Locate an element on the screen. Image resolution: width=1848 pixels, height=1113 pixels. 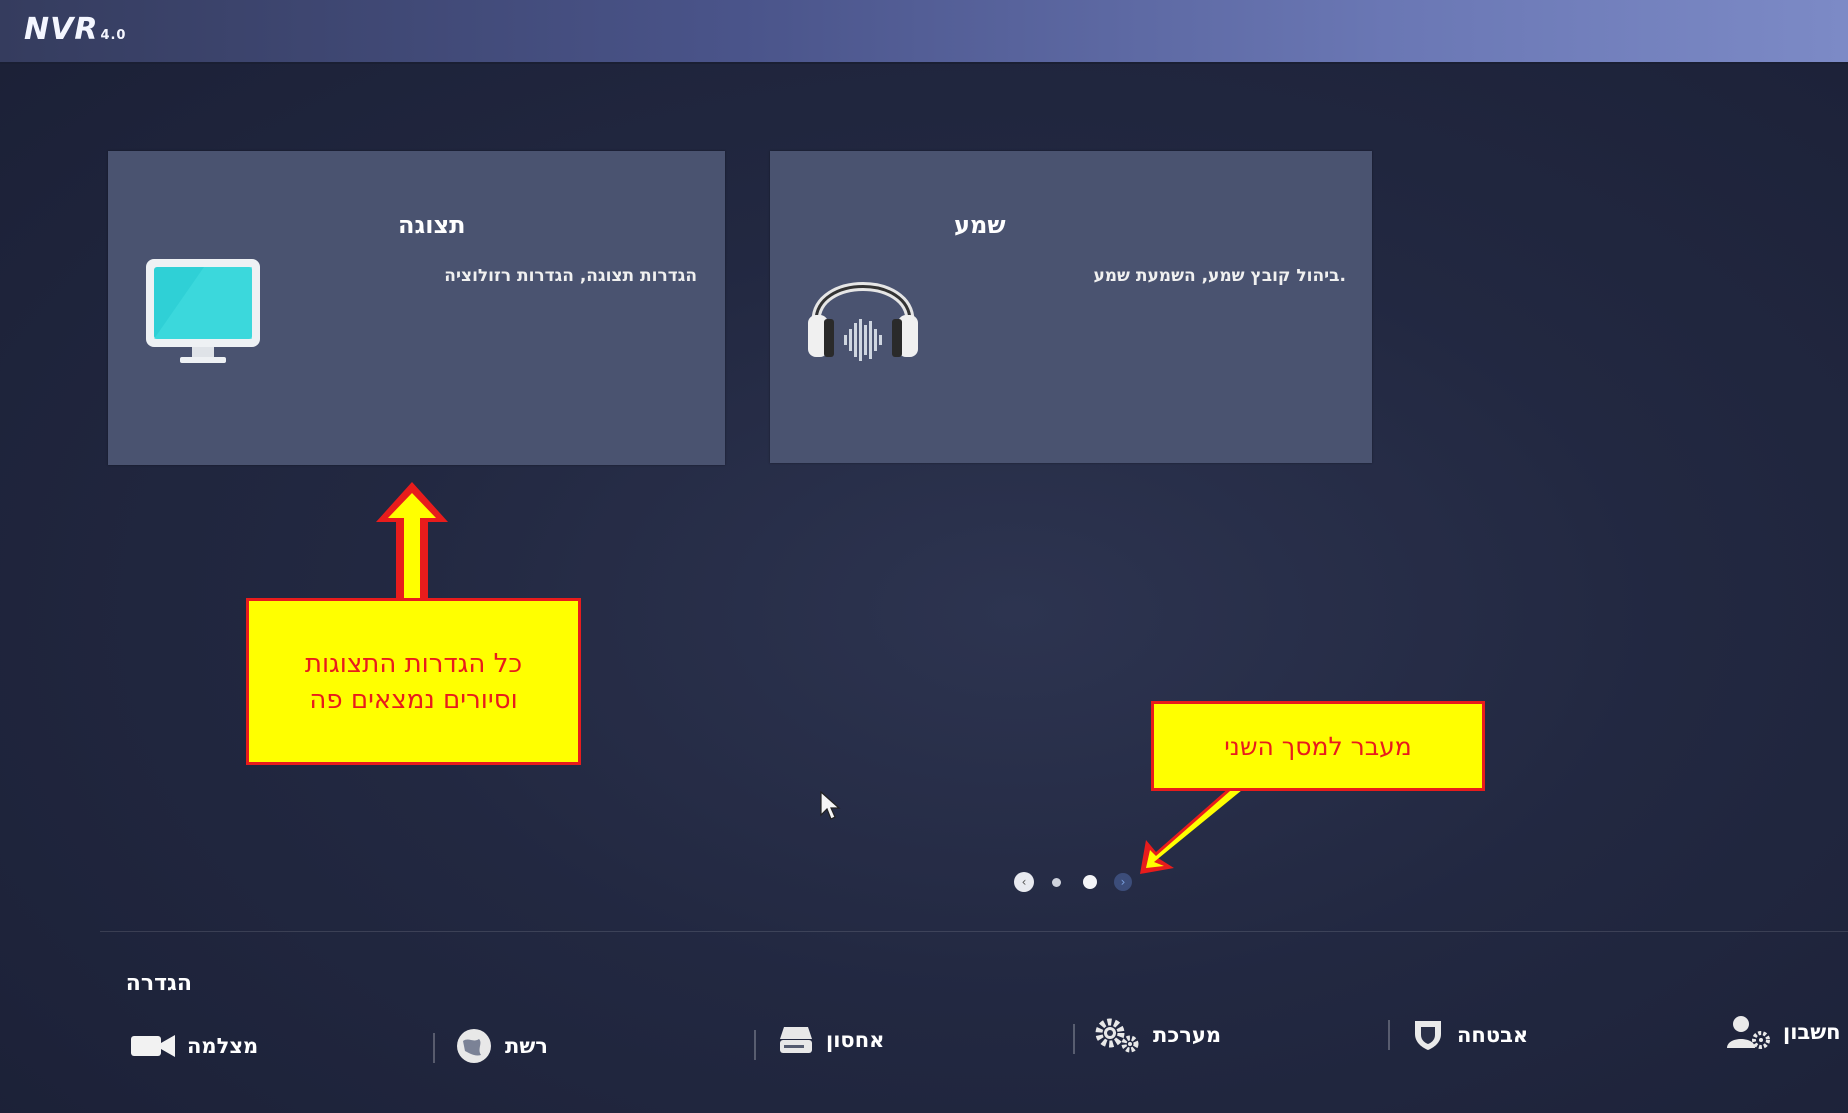
annotation-callout-next-screen: מעבר למסך השני is located at coordinates (1318, 746).